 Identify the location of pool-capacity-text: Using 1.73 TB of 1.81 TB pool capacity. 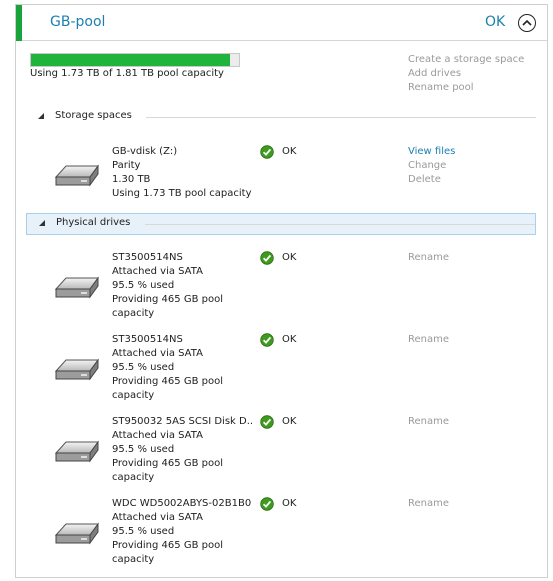
(127, 73).